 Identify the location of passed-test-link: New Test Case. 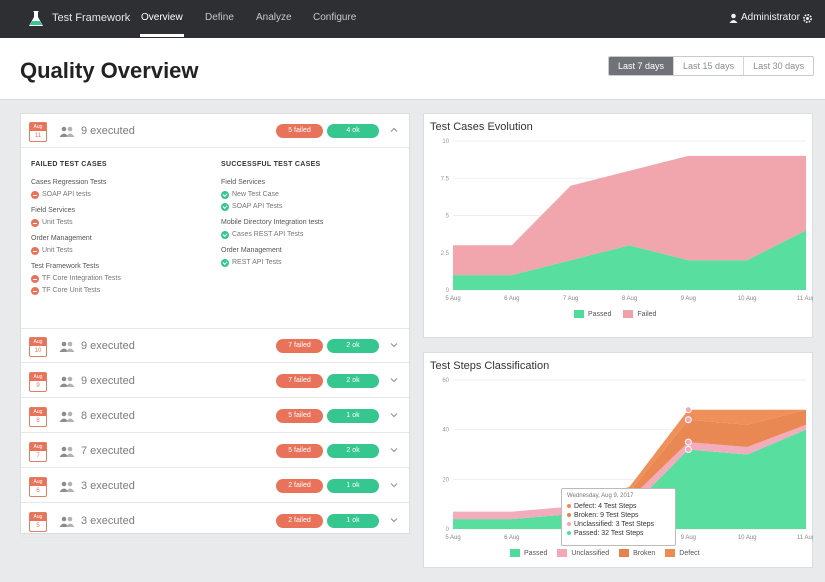
(250, 195).